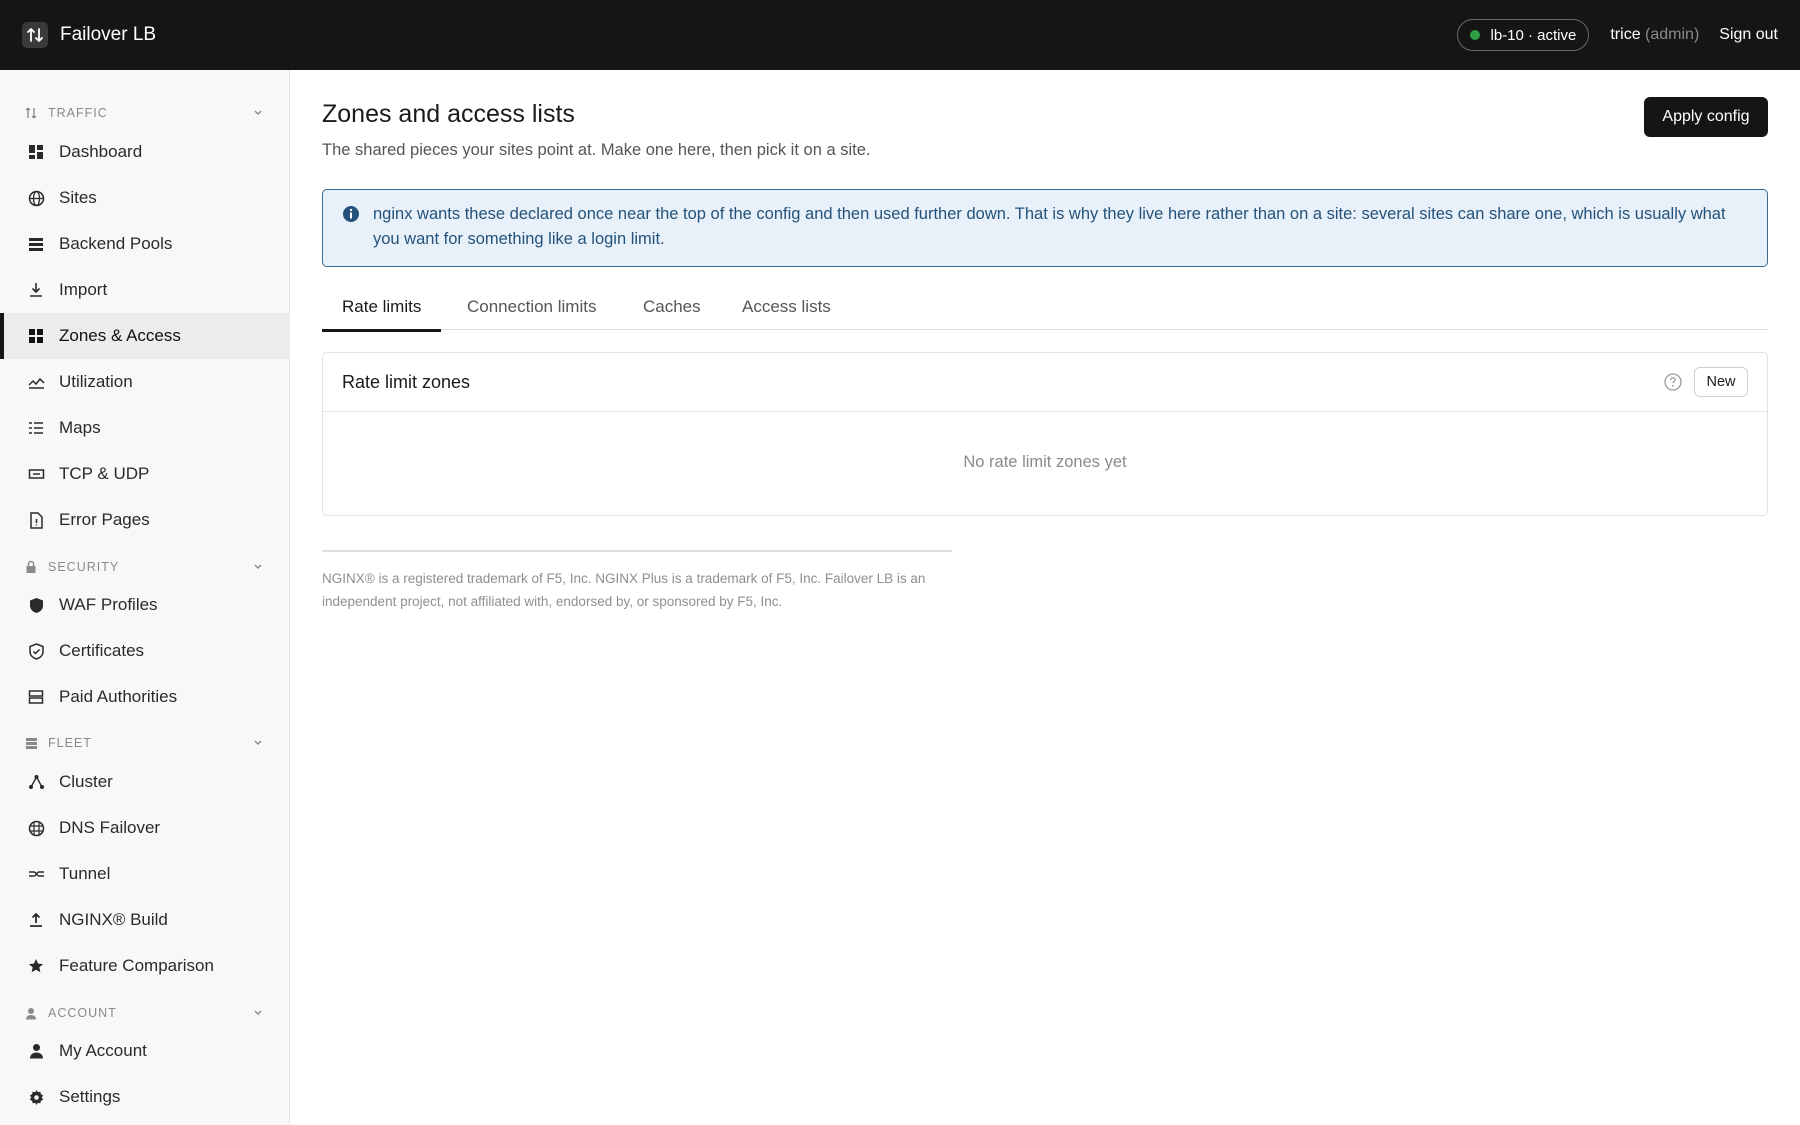 Image resolution: width=1800 pixels, height=1125 pixels. What do you see at coordinates (31, 743) in the screenshot?
I see `servers-icon` at bounding box center [31, 743].